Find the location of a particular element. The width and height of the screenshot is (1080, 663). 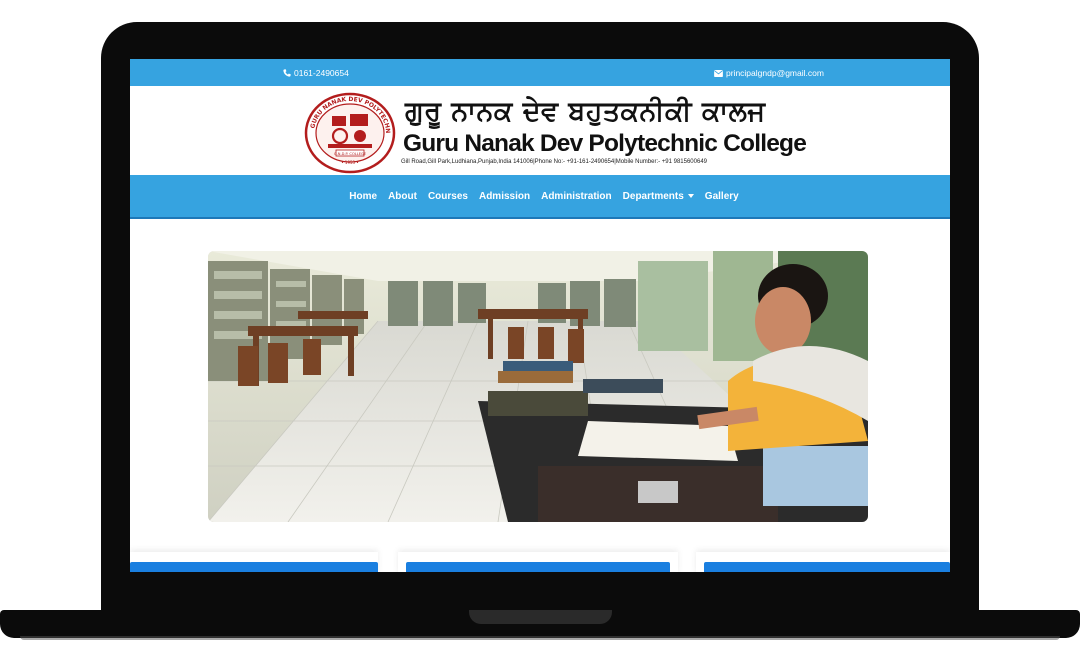

nav-admission-label: Admission is located at coordinates (504, 196).